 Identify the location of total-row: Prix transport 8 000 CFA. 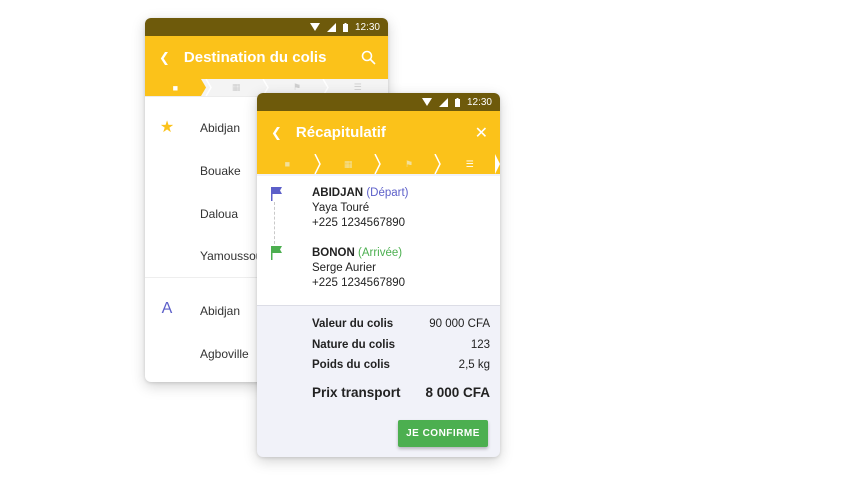
(401, 392).